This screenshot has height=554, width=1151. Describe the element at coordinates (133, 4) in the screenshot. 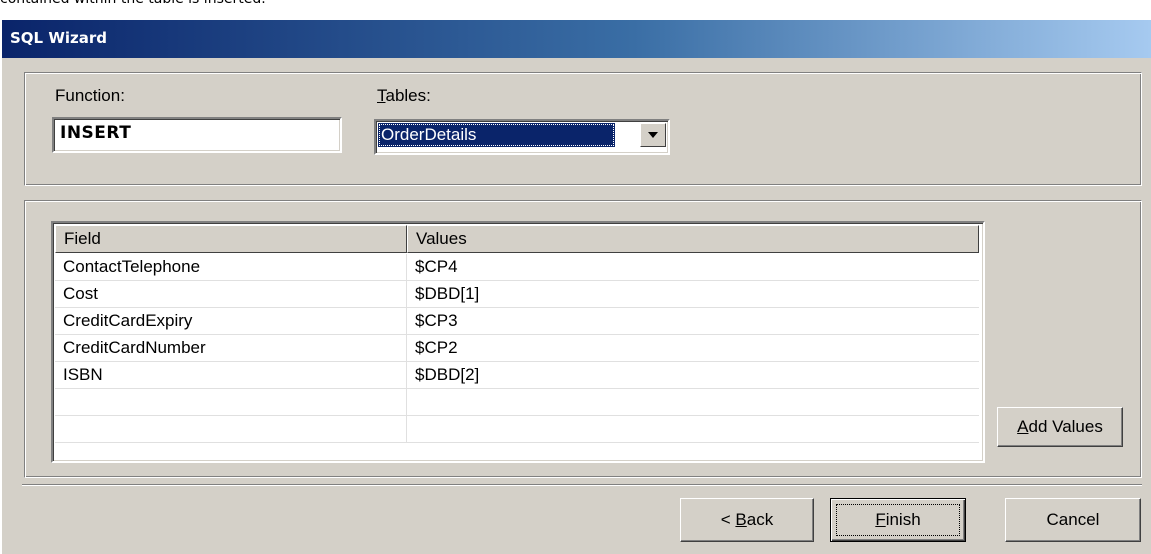

I see `page-caption: contained within the table is inserted.` at that location.